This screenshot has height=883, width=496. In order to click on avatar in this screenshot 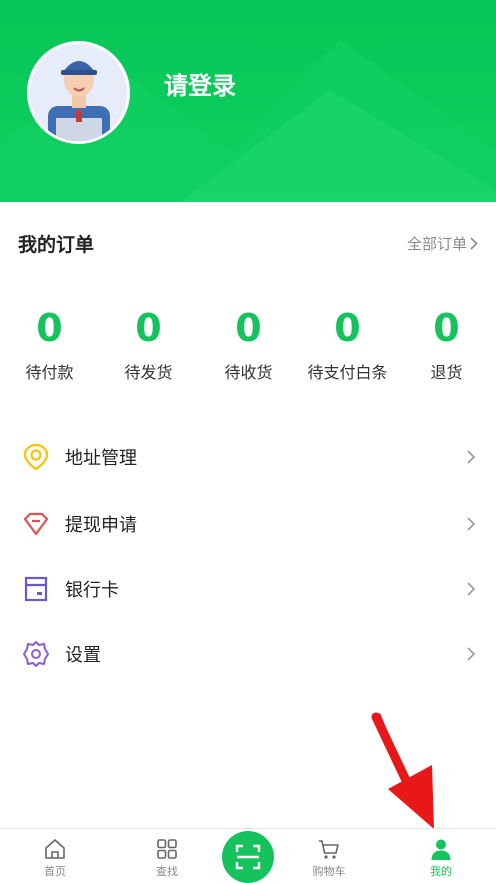, I will do `click(78, 92)`.